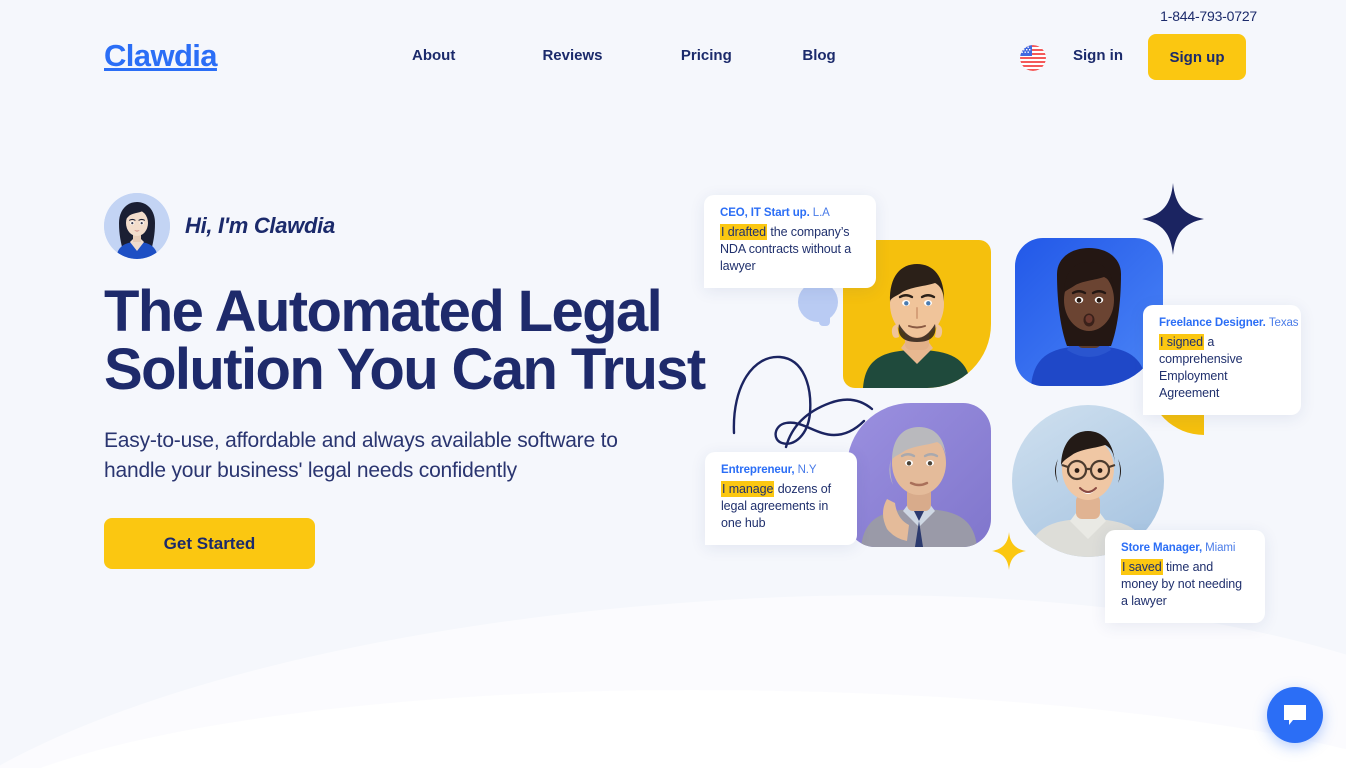 The width and height of the screenshot is (1346, 768). I want to click on testimonial-role: CEO, IT Start up. L.A, so click(791, 213).